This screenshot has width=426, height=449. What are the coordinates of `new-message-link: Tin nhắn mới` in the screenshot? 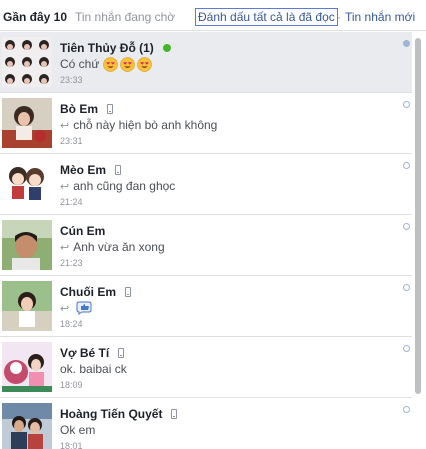 It's located at (380, 17).